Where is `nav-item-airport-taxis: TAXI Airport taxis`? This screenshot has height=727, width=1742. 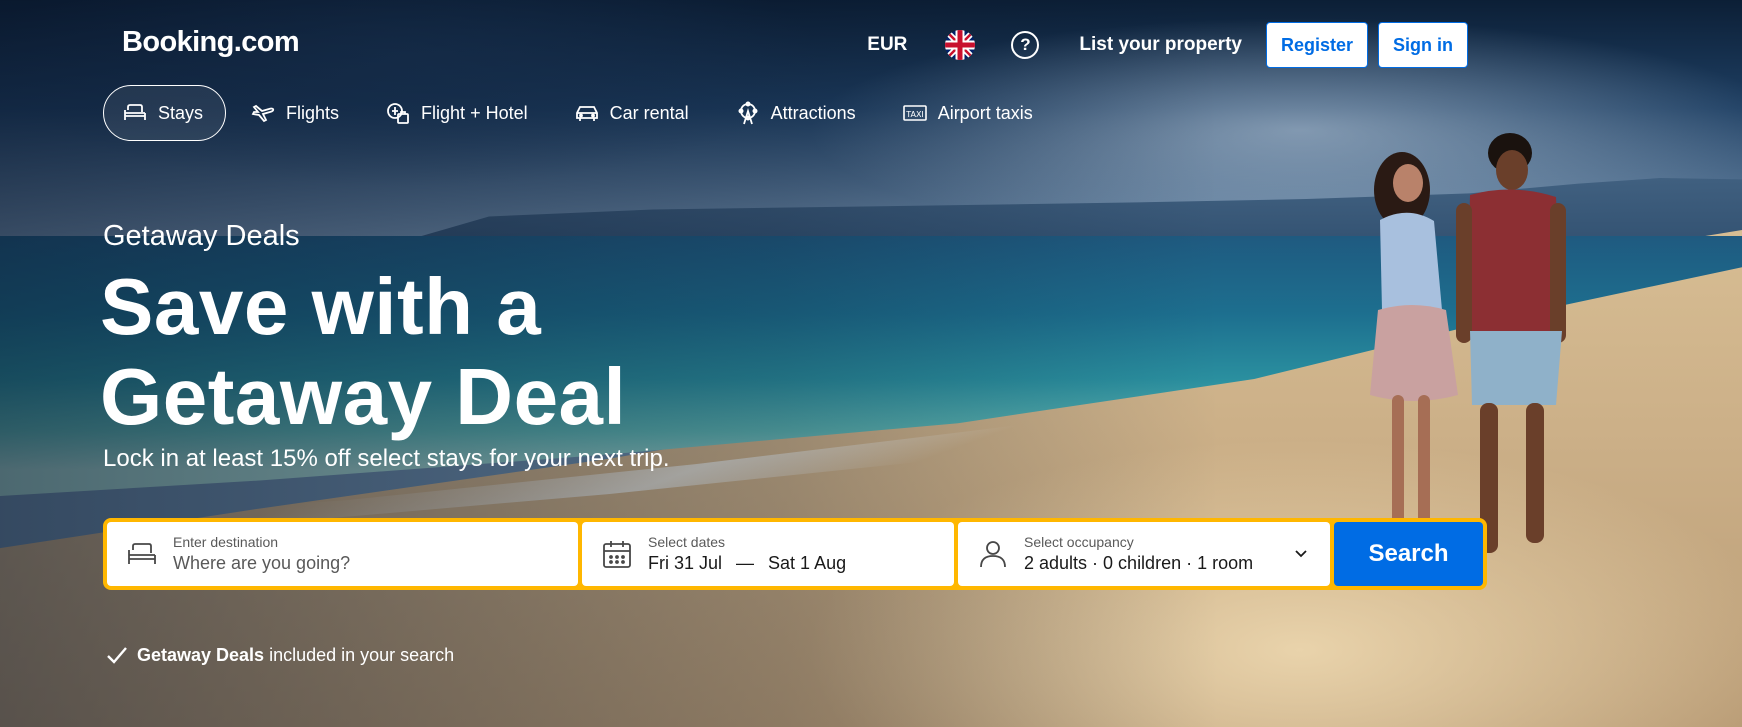 nav-item-airport-taxis: TAXI Airport taxis is located at coordinates (969, 113).